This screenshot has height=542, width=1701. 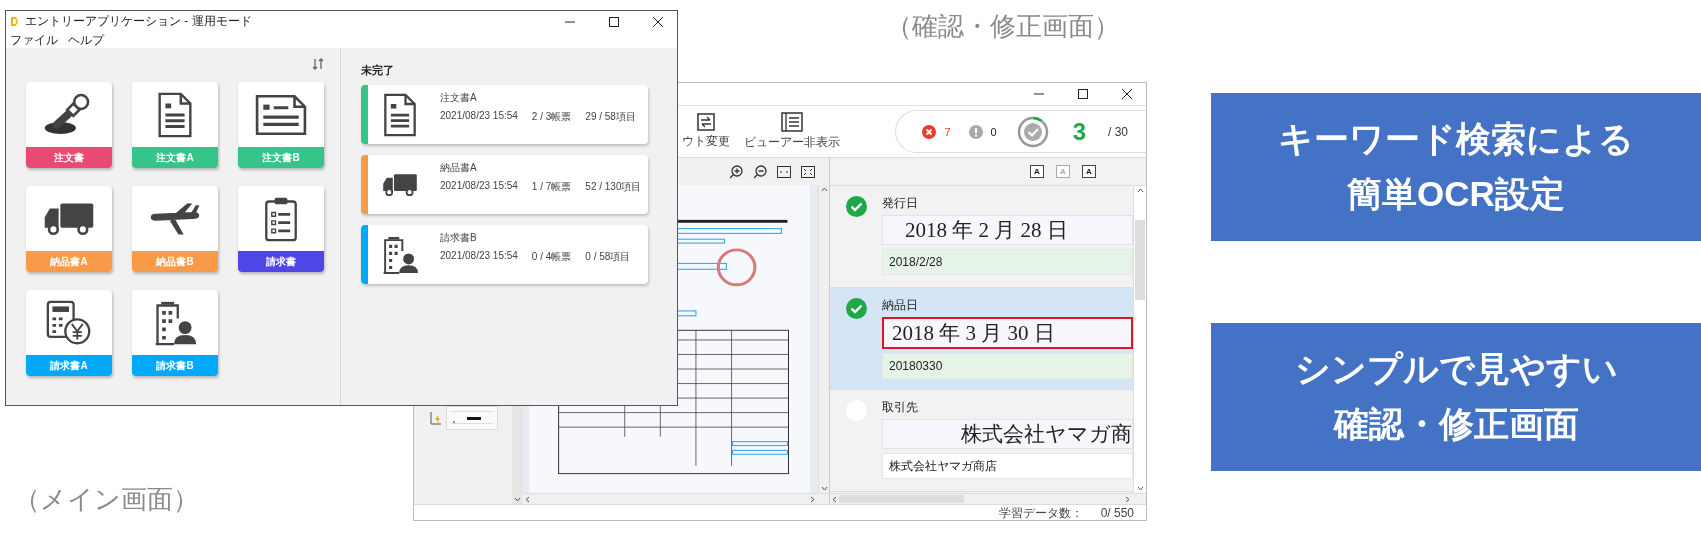 I want to click on list-panel-icon, so click(x=792, y=122).